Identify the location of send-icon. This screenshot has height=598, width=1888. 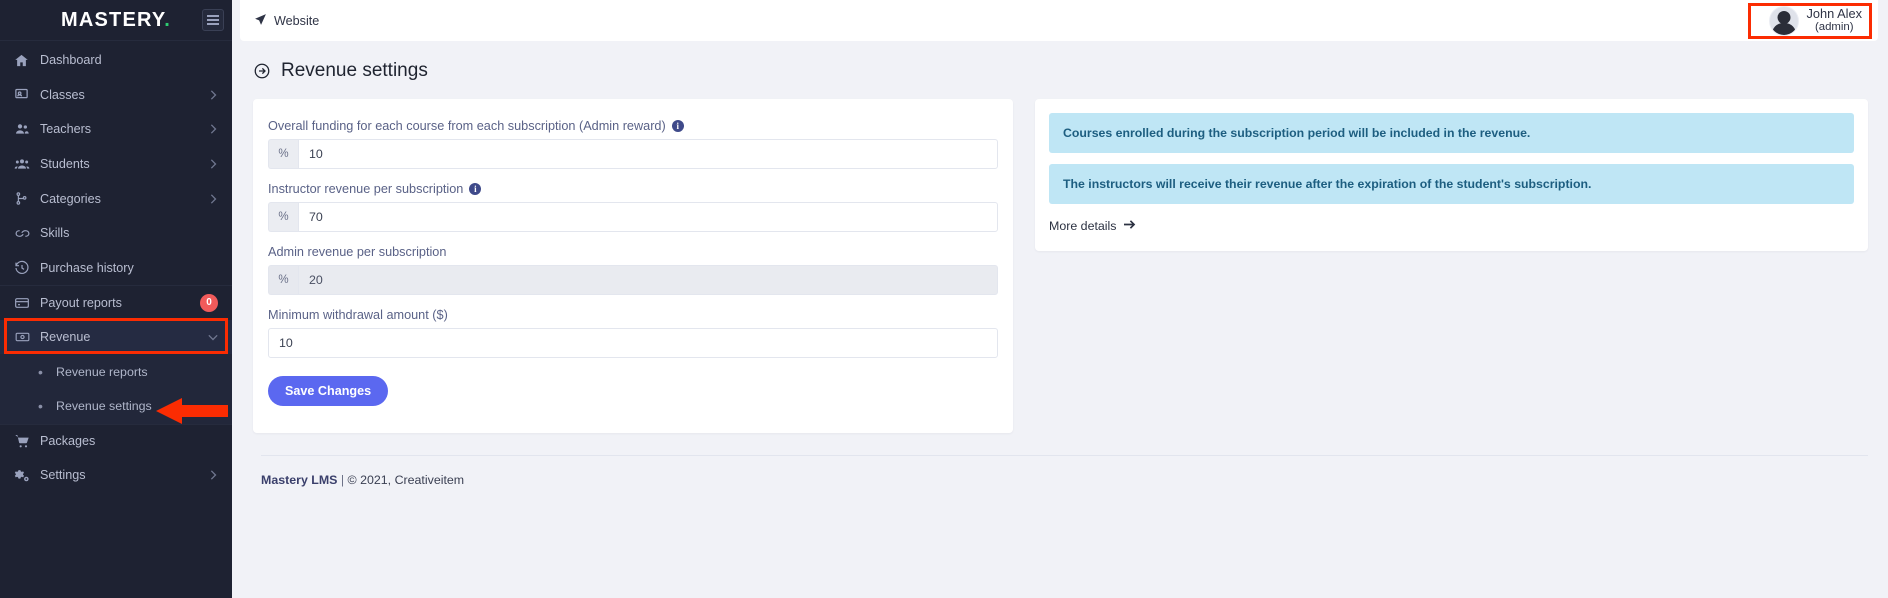
(260, 21).